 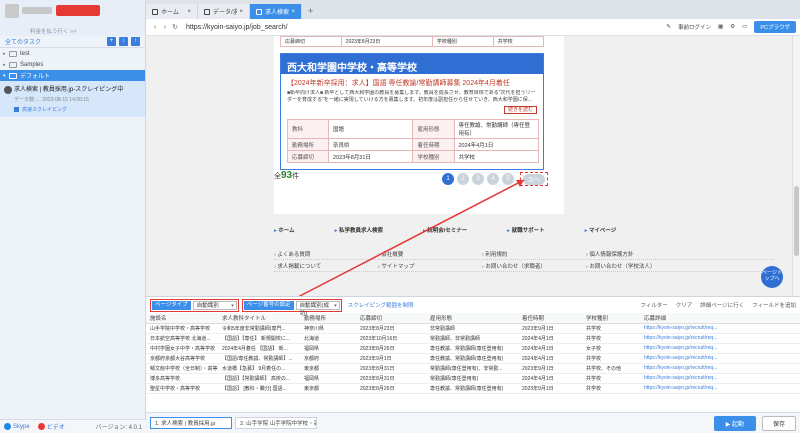 I want to click on table-cell: 2023年9月1日, so click(x=550, y=368).